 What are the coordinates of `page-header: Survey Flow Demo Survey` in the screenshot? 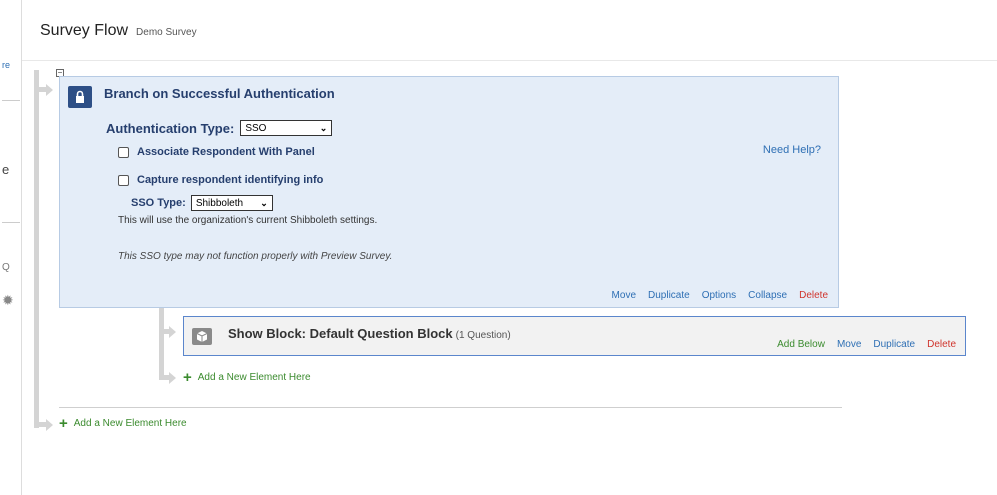 It's located at (118, 31).